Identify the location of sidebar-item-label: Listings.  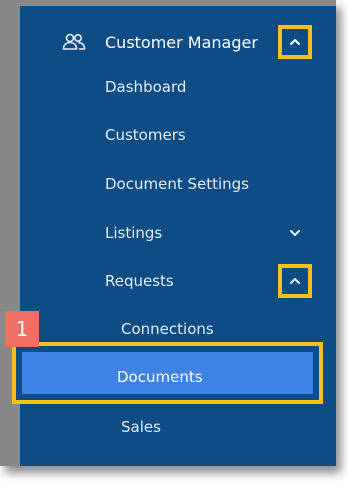
(134, 233).